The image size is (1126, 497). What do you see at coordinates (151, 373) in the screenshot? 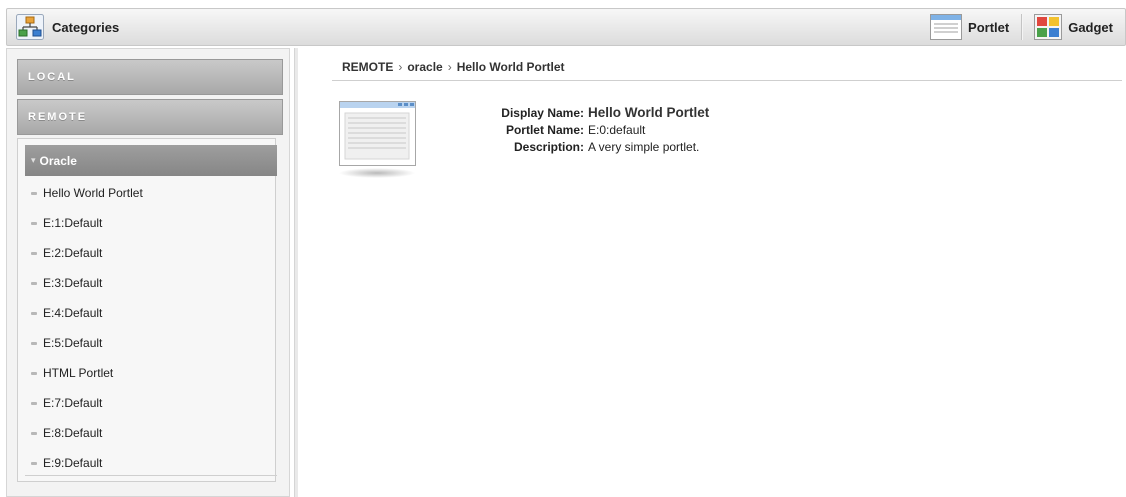
I see `list-item: HTML Portlet` at bounding box center [151, 373].